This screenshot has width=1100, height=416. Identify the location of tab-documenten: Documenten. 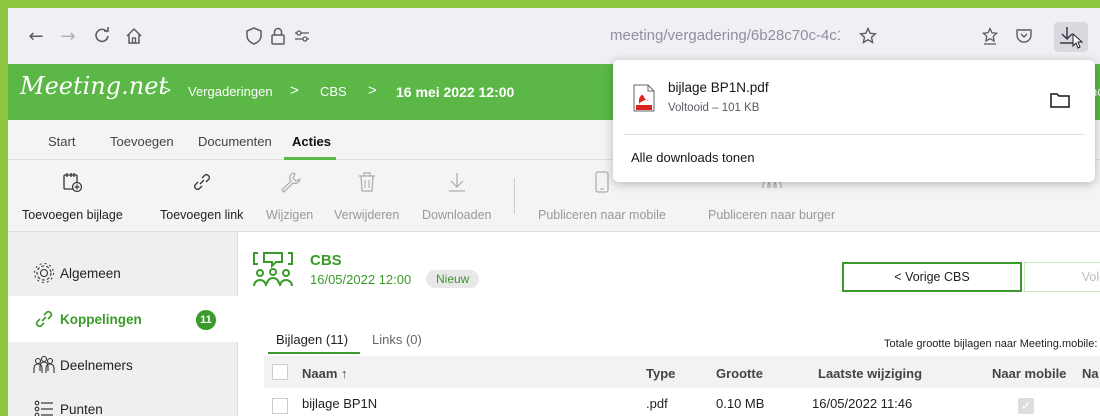
(235, 141).